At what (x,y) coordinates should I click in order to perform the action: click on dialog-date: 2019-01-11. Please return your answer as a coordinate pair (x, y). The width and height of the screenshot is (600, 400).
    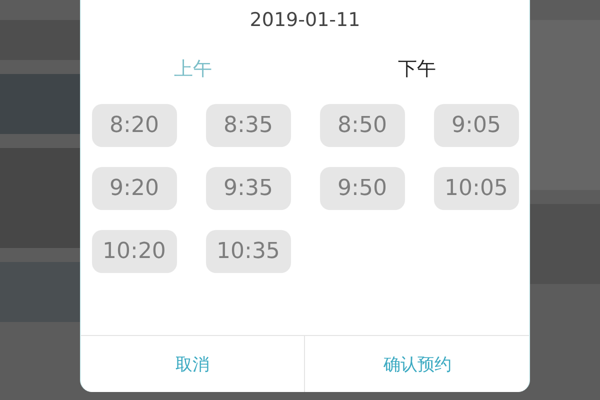
    Looking at the image, I should click on (305, 20).